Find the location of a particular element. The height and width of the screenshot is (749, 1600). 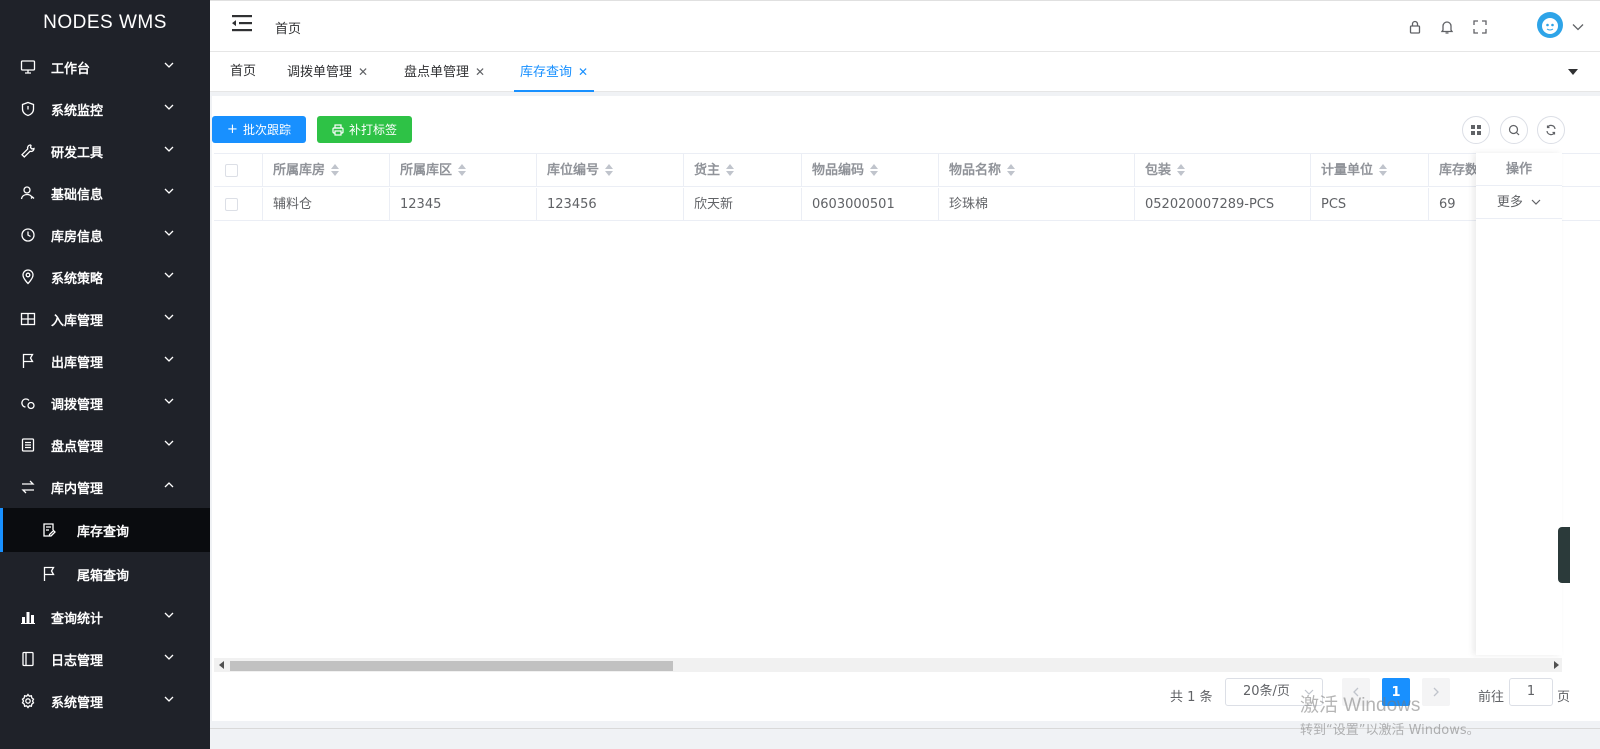

sidebar-subitem-tail-box-query: 尾箱查询 is located at coordinates (105, 574).